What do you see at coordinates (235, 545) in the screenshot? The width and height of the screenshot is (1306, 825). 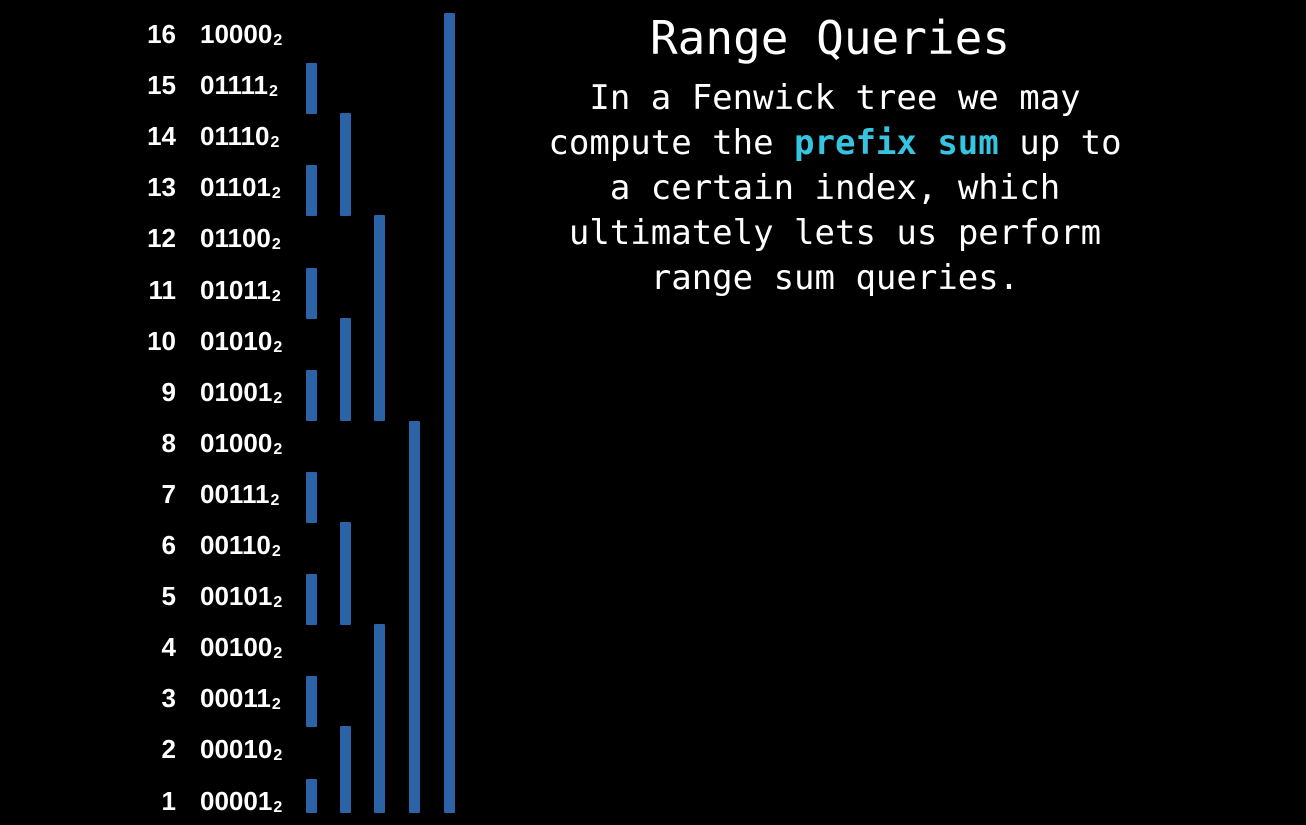 I see `binary-digits: 00110` at bounding box center [235, 545].